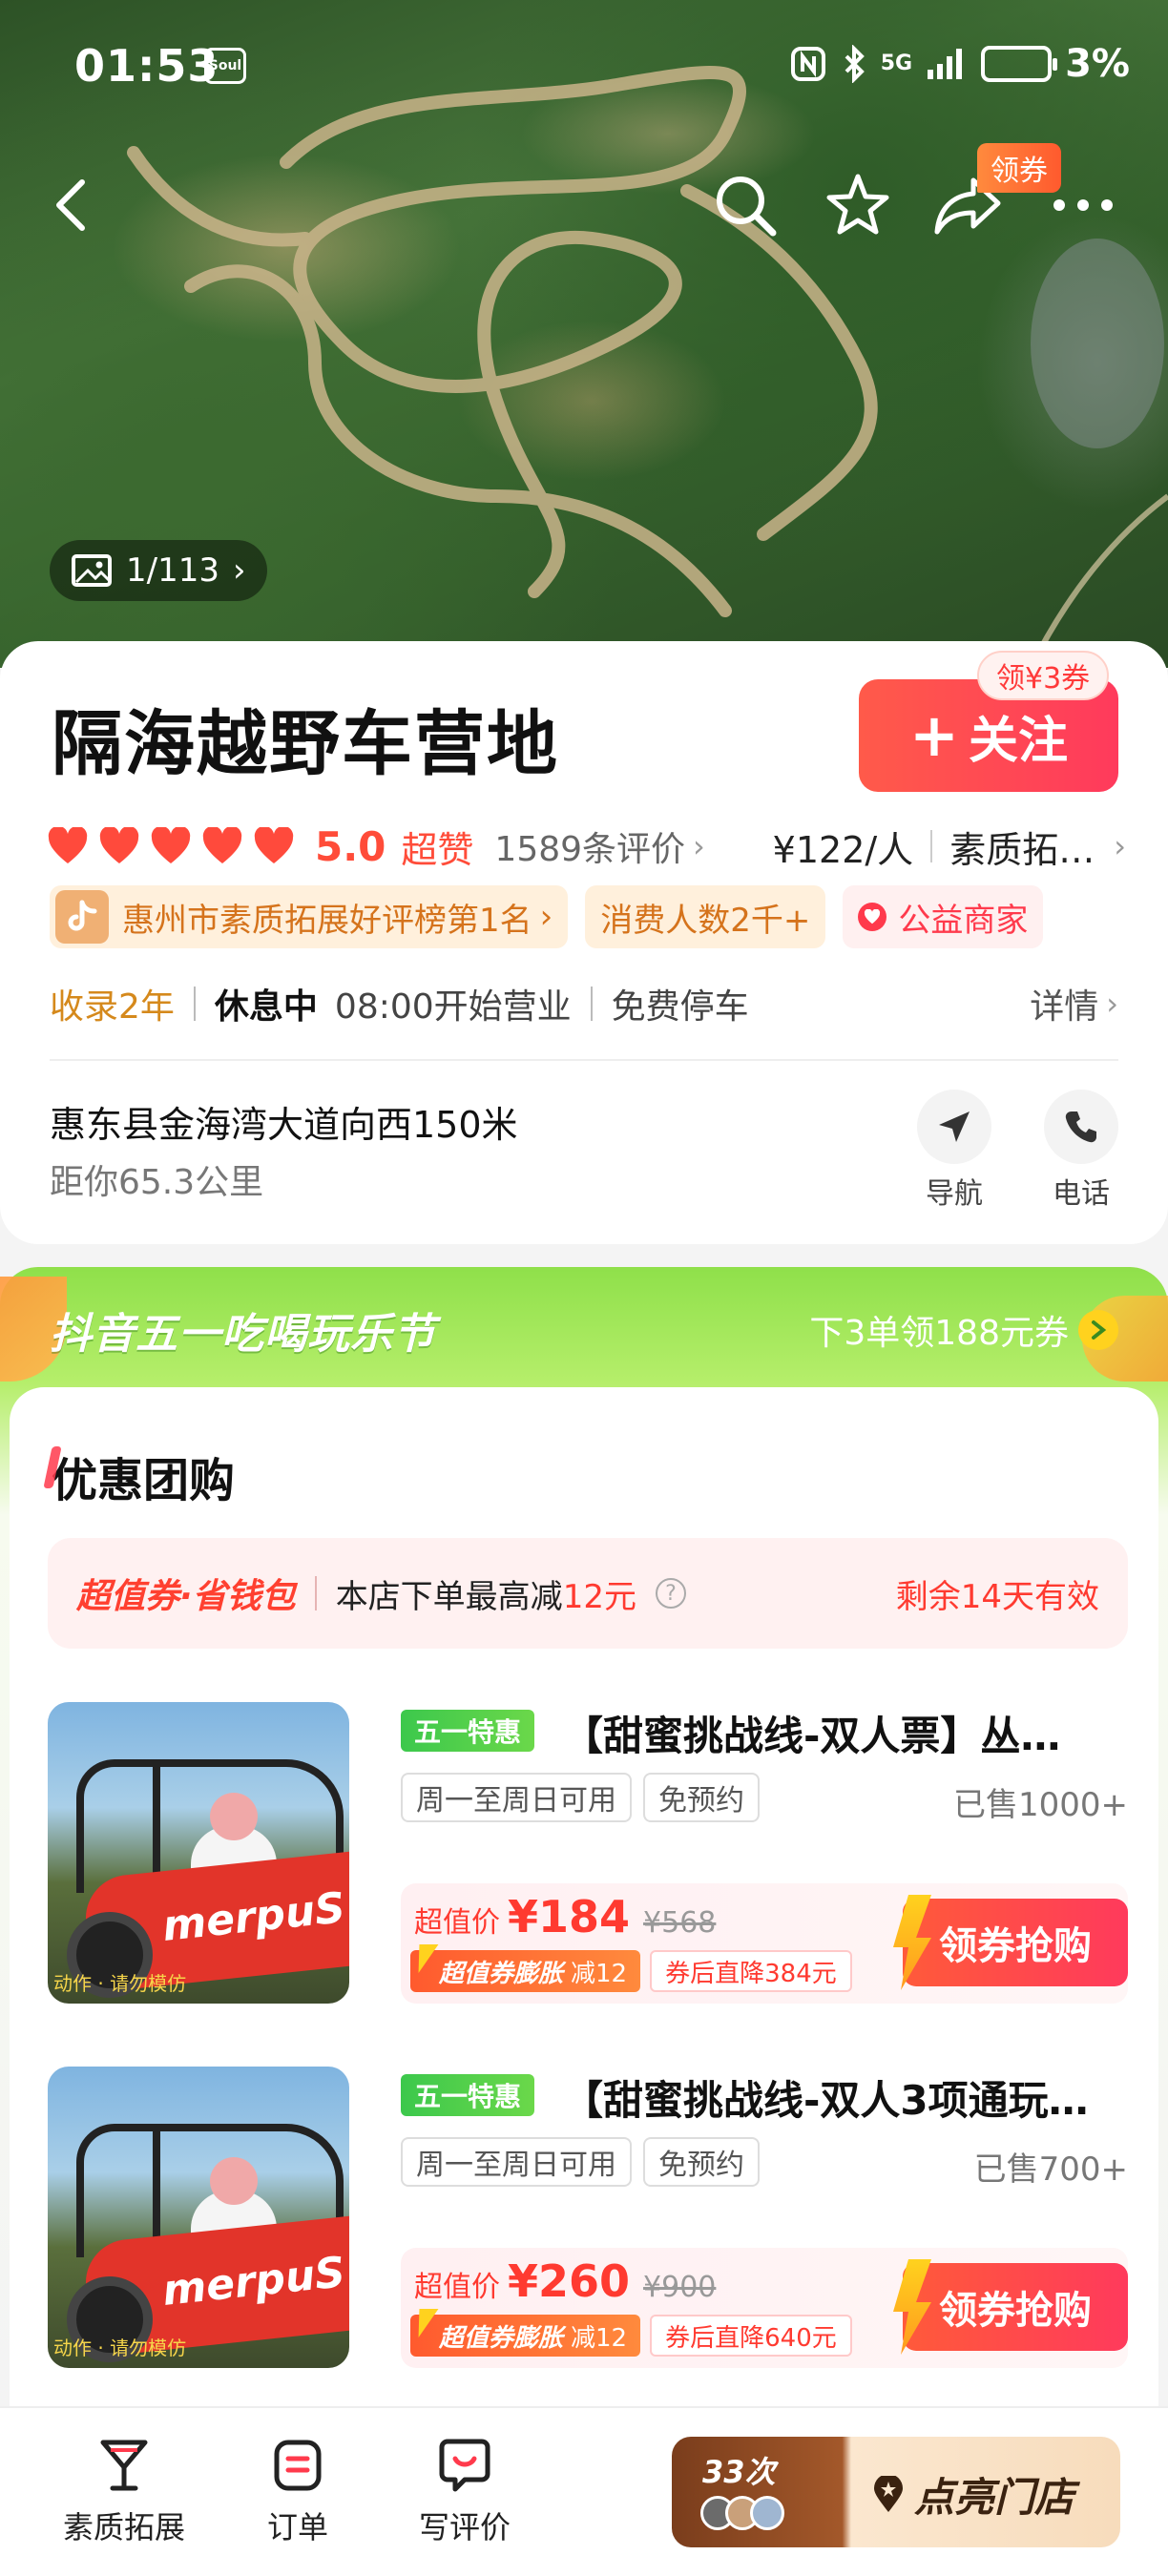 The image size is (1168, 2576). Describe the element at coordinates (516, 2162) in the screenshot. I see `availability-chip: 周一至周日可用` at that location.